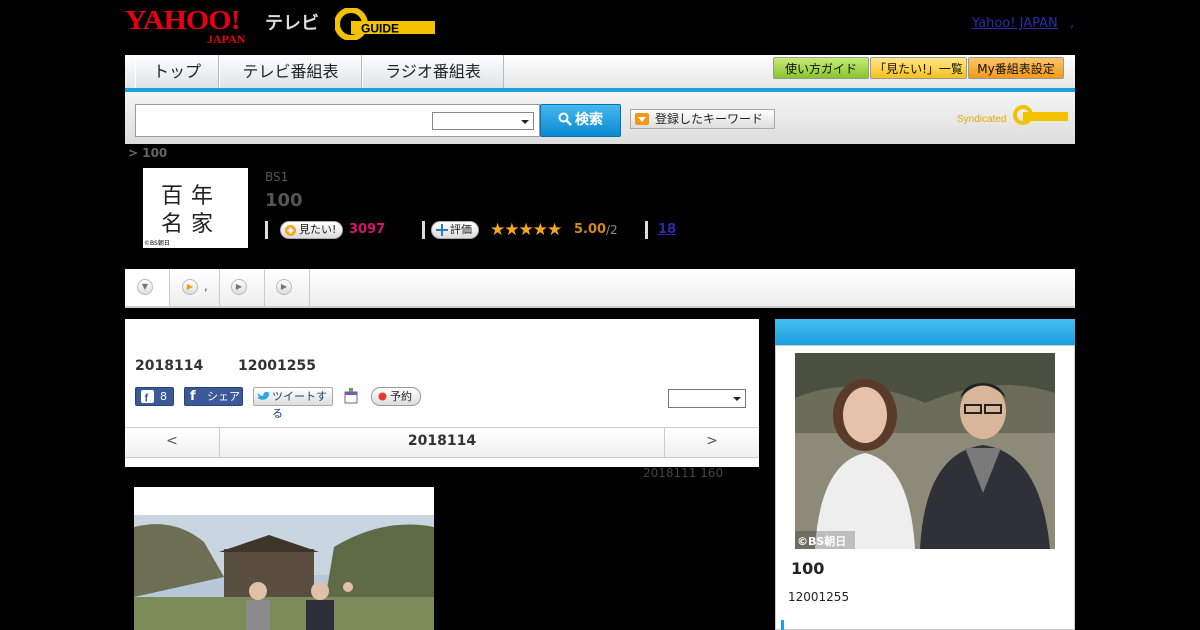 The image size is (1200, 630). I want to click on guide-button: 使い方ガイド, so click(821, 68).